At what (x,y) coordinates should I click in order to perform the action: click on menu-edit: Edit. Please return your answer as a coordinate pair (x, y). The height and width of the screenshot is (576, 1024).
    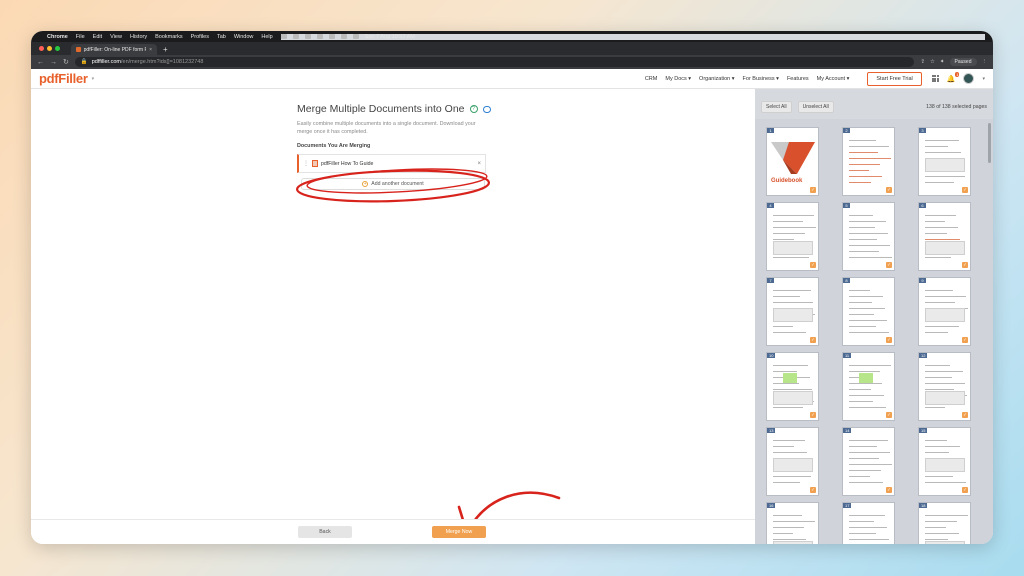
    Looking at the image, I should click on (97, 37).